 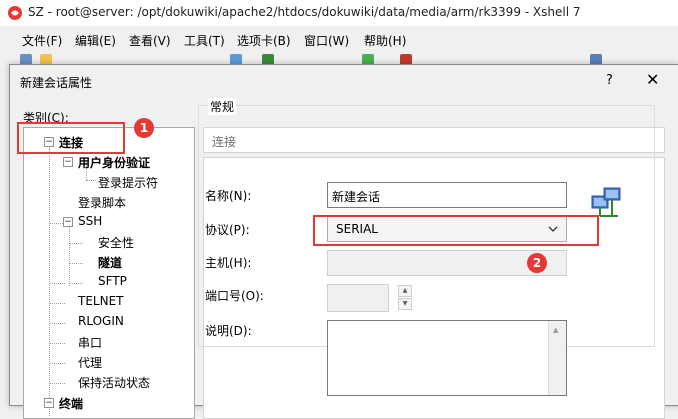 I want to click on description-scrollbar: ▲, so click(x=557, y=358).